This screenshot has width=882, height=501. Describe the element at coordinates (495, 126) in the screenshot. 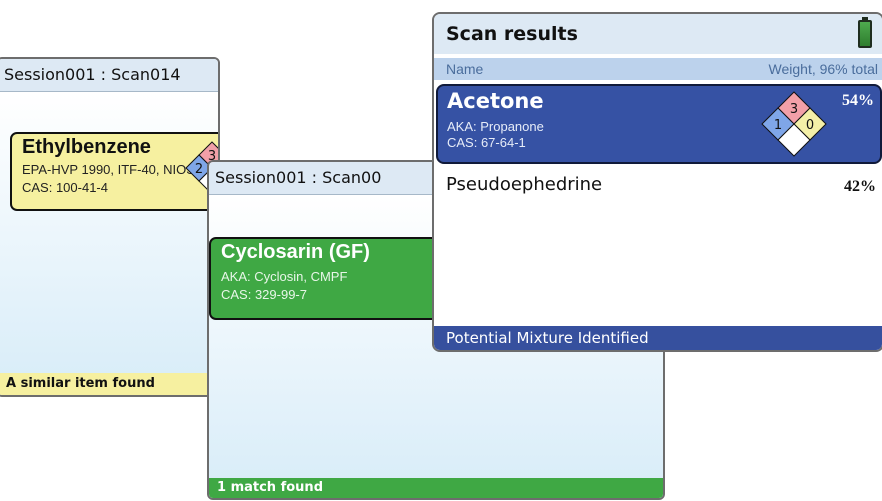

I see `row-aka: AKA: Propanone` at that location.